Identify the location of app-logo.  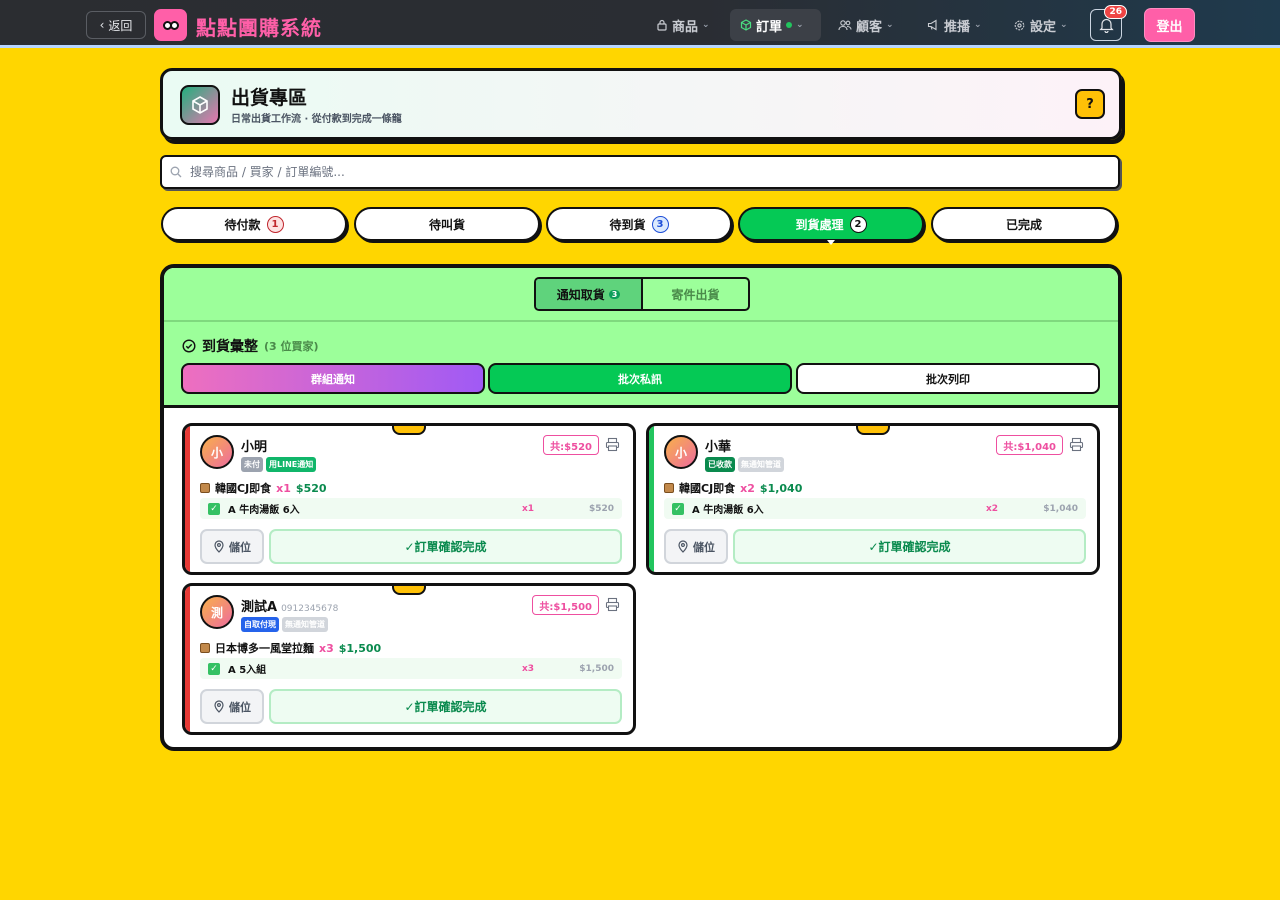
(170, 25).